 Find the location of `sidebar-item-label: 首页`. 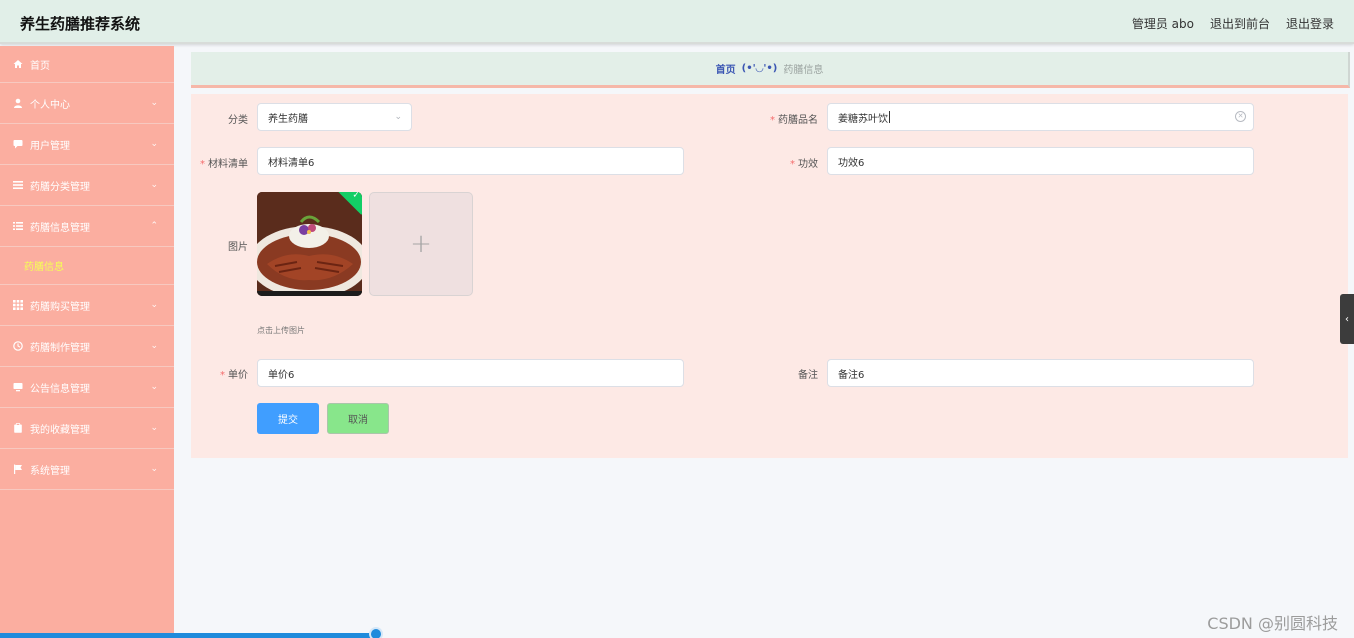

sidebar-item-label: 首页 is located at coordinates (40, 66).